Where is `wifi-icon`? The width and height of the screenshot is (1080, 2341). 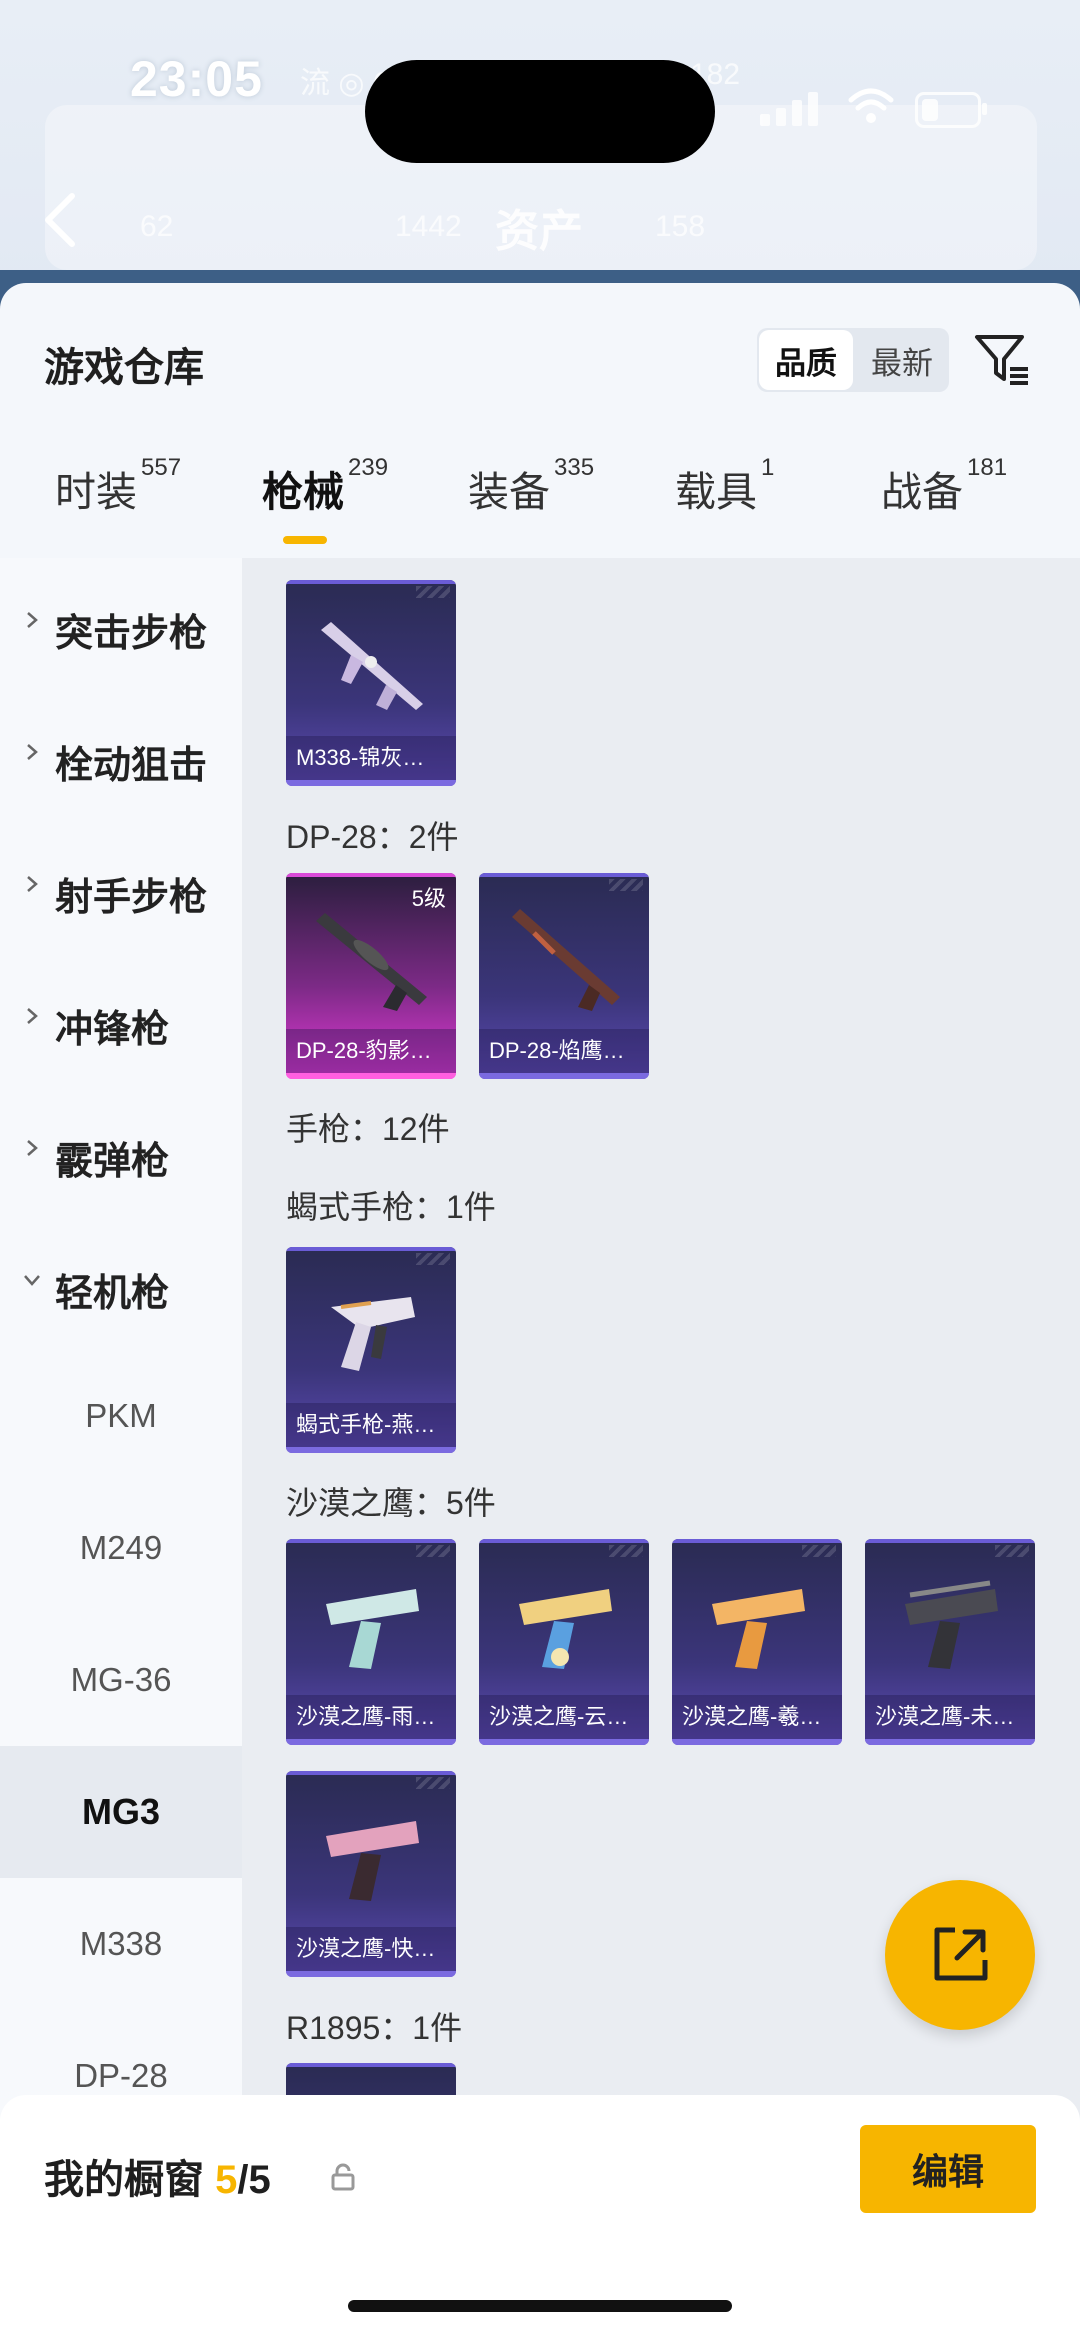 wifi-icon is located at coordinates (871, 105).